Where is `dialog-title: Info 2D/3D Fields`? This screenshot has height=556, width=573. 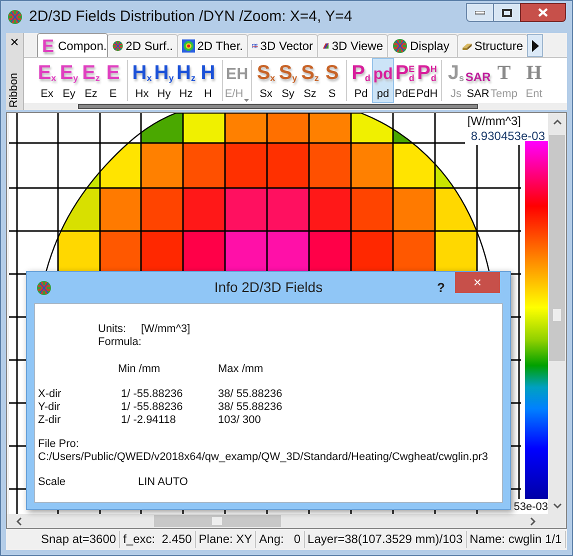
dialog-title: Info 2D/3D Fields is located at coordinates (268, 287).